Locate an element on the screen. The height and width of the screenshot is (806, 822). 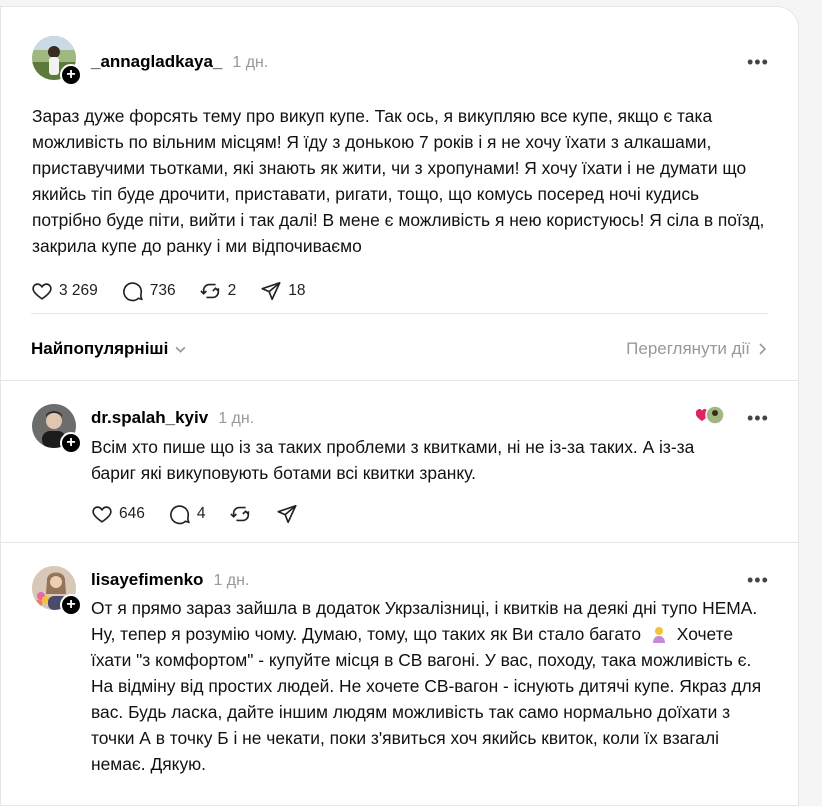
share-button: 18 is located at coordinates (283, 291).